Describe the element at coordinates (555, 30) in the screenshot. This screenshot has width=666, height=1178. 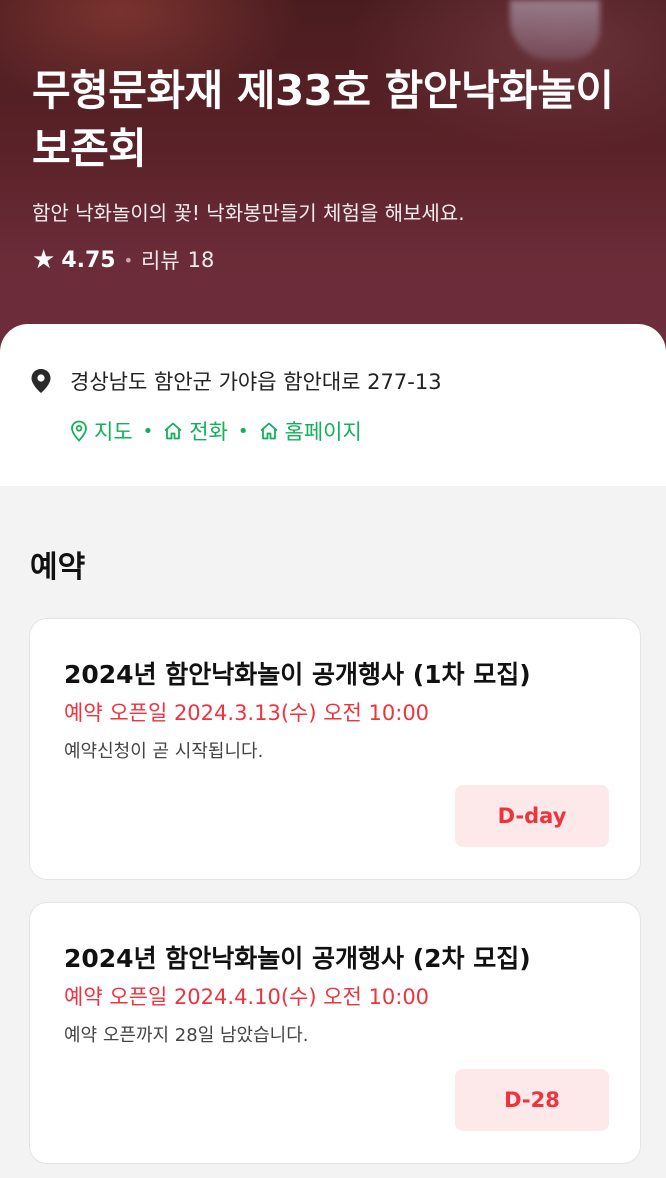
I see `hero-photo` at that location.